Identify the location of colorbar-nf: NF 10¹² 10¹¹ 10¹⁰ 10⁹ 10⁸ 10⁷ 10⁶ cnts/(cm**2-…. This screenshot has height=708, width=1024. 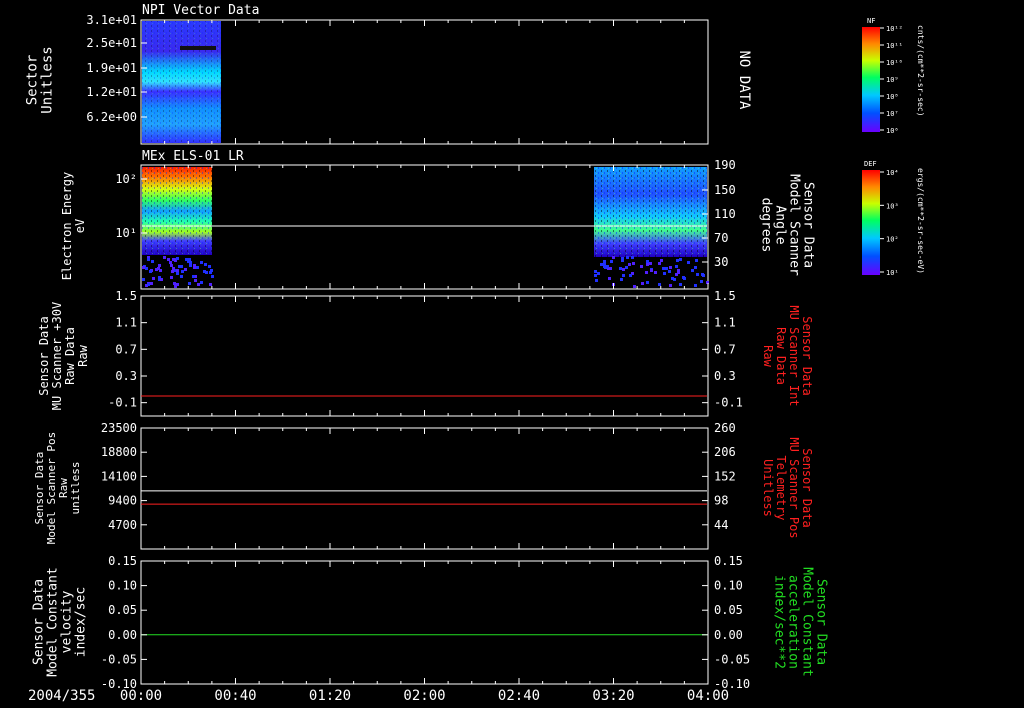
(893, 76).